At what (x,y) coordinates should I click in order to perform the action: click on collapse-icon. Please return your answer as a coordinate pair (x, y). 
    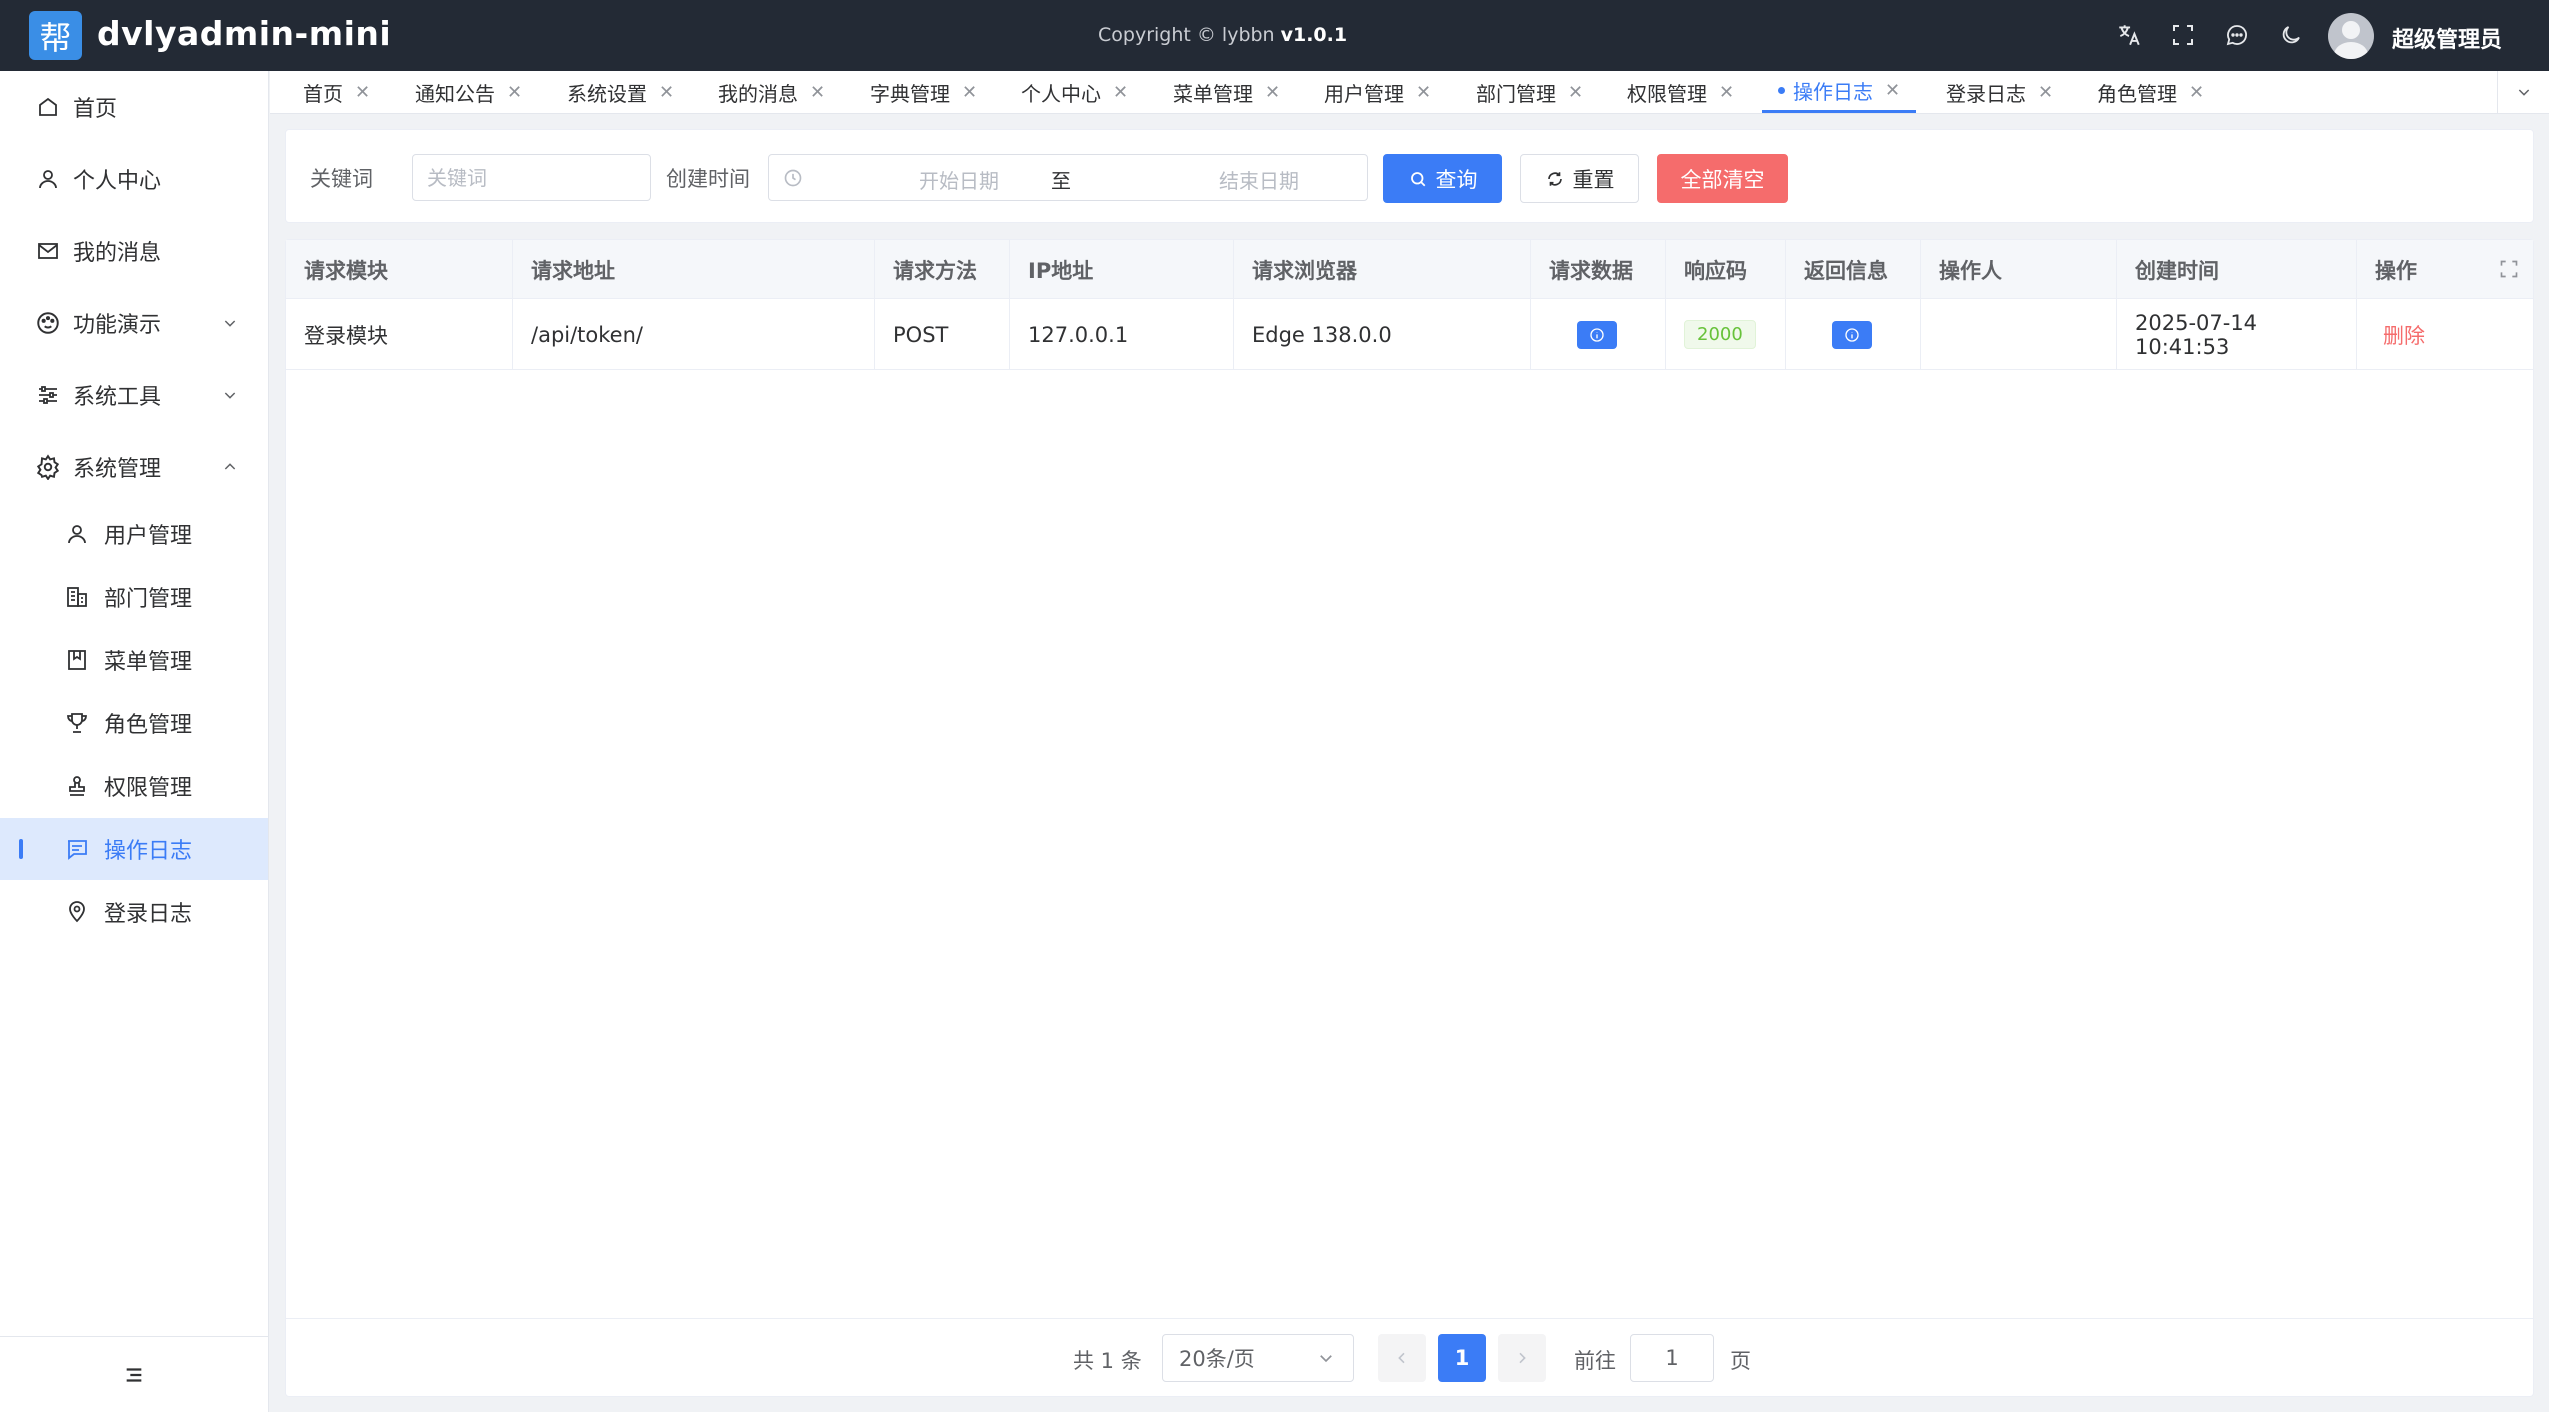
    Looking at the image, I should click on (134, 1375).